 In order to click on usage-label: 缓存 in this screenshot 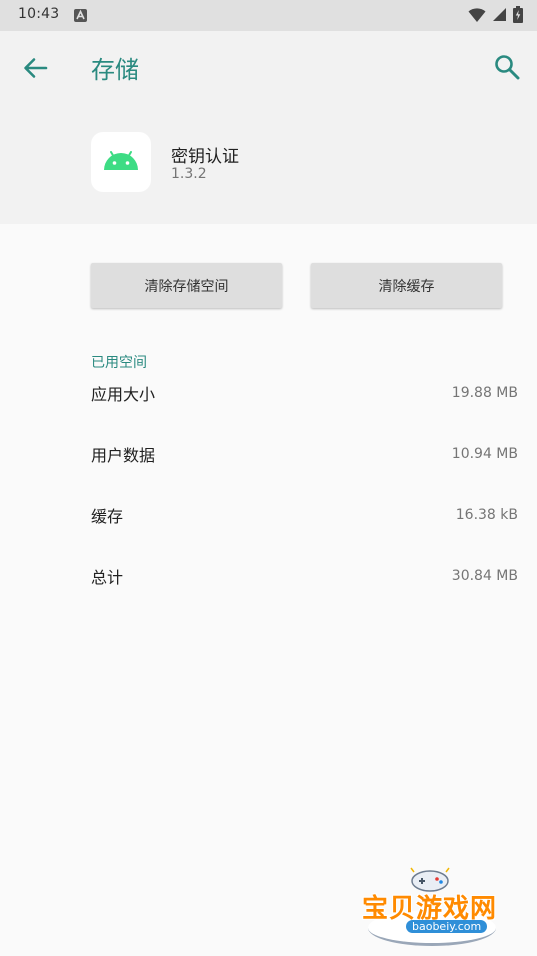, I will do `click(107, 516)`.